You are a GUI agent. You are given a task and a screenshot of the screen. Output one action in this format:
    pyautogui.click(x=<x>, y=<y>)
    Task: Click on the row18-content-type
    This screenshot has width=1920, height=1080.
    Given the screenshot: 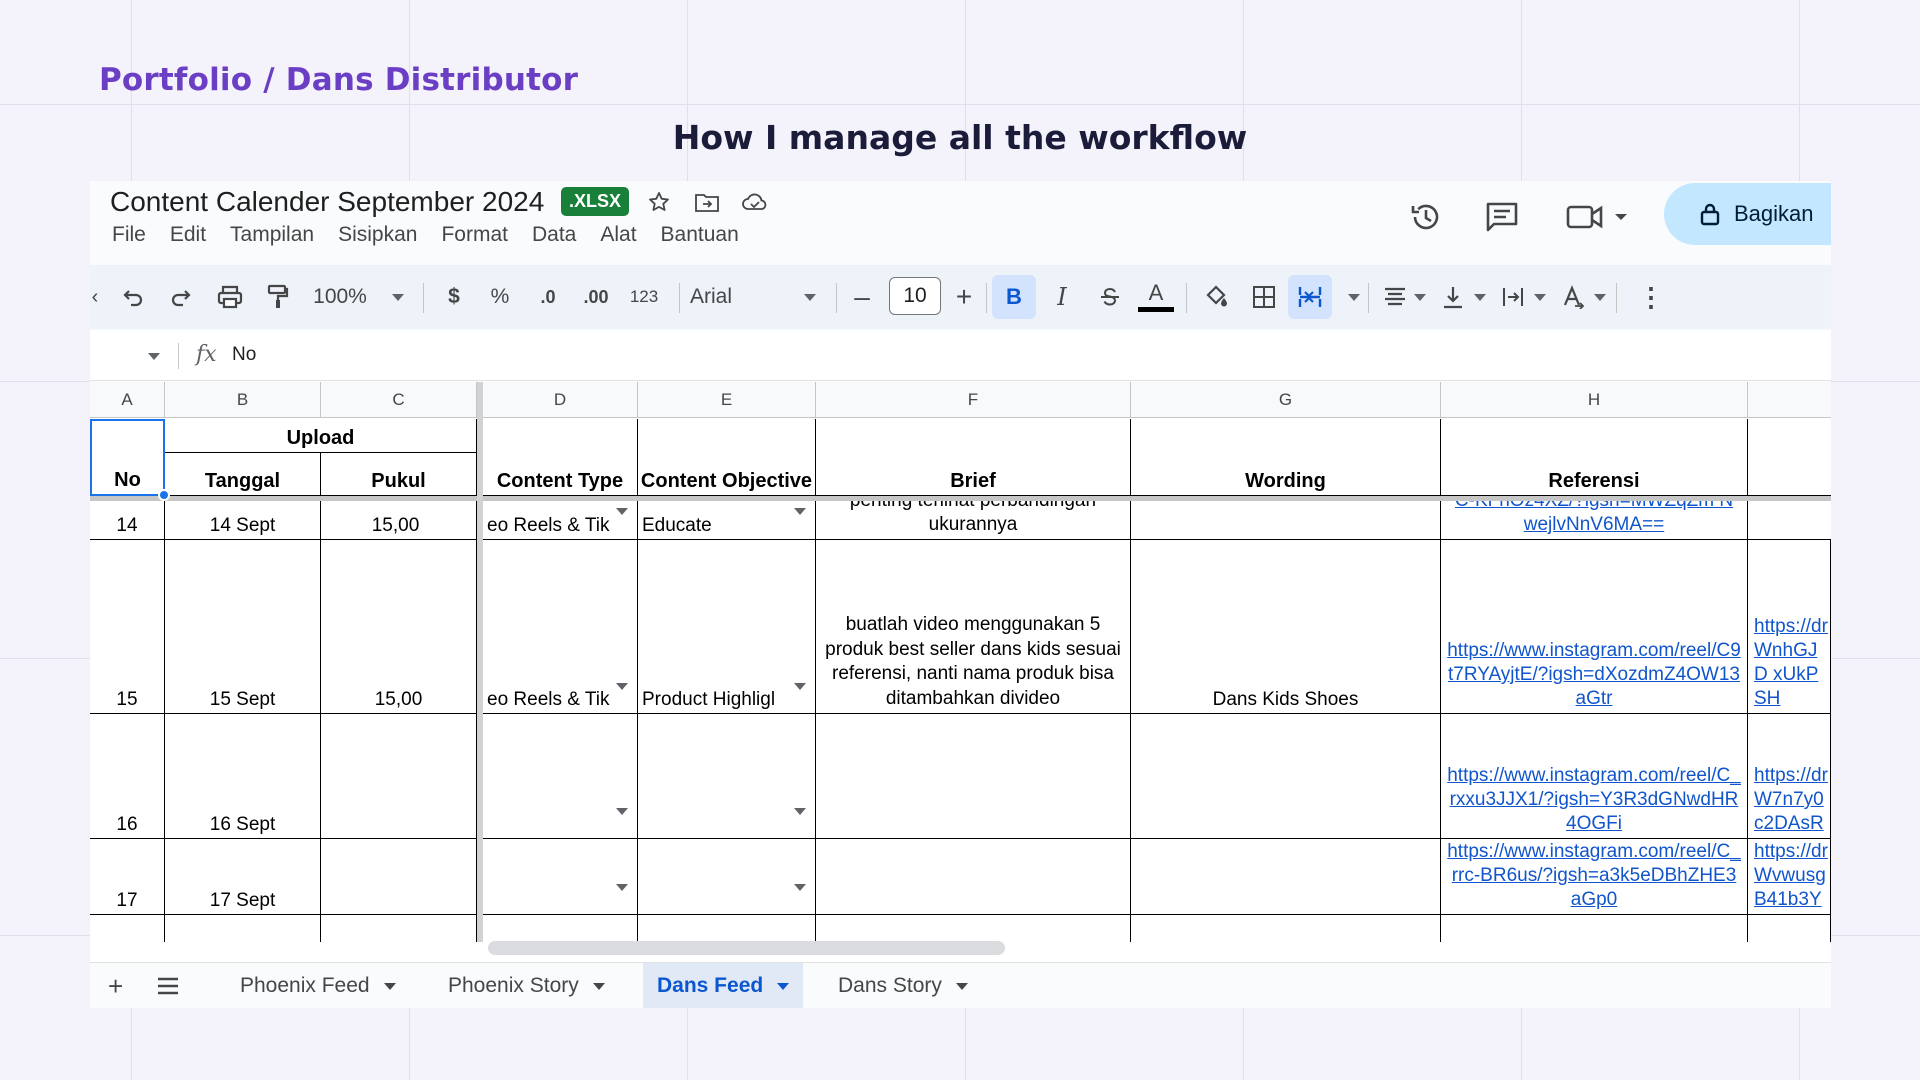 What is the action you would take?
    pyautogui.click(x=560, y=928)
    